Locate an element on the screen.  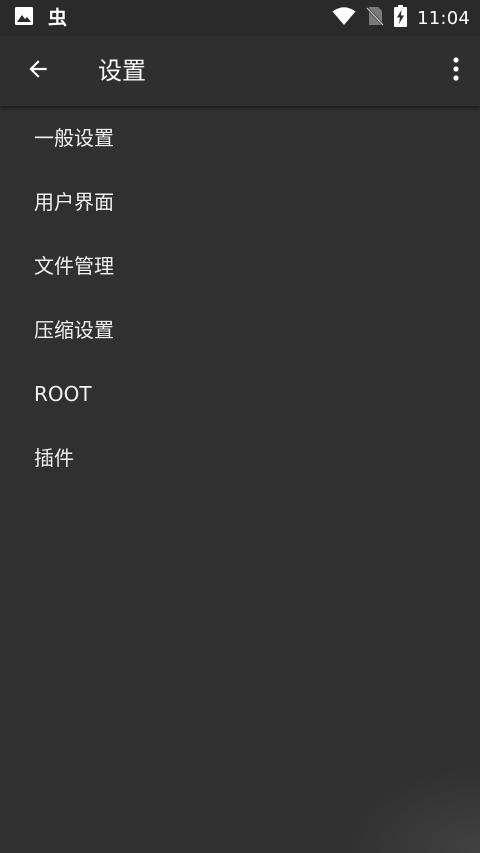
more-vertical-icon is located at coordinates (456, 71).